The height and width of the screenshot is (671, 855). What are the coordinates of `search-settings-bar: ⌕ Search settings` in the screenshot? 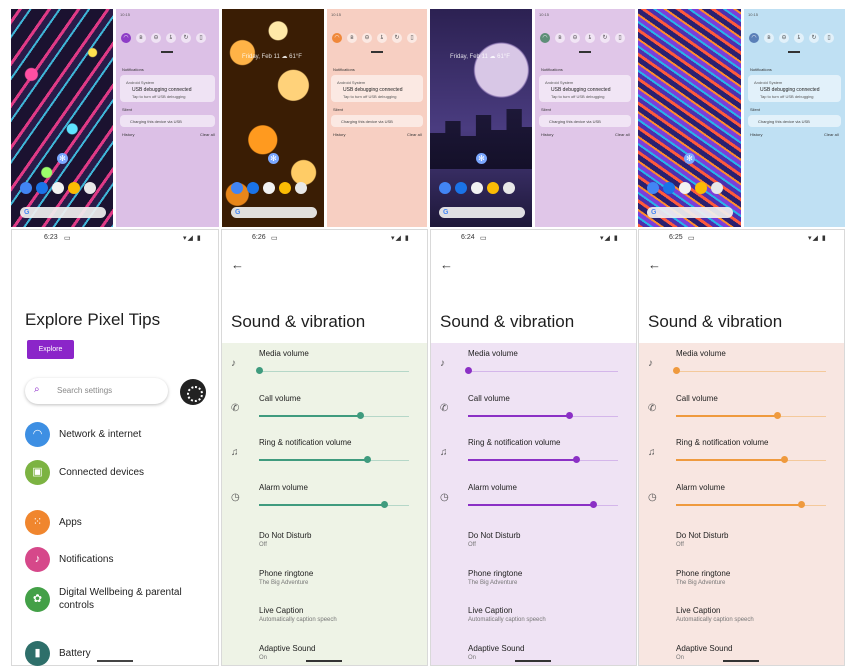 It's located at (96, 391).